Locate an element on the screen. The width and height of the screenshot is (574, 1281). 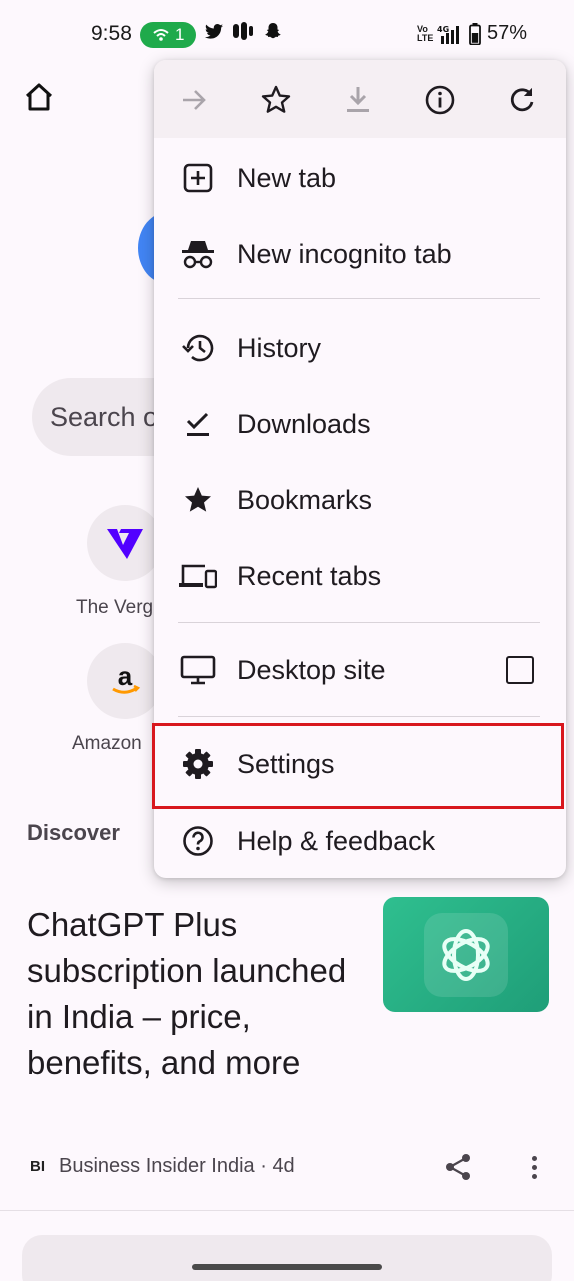
system-icons: Vo LTE 4G 57% is located at coordinates (472, 33).